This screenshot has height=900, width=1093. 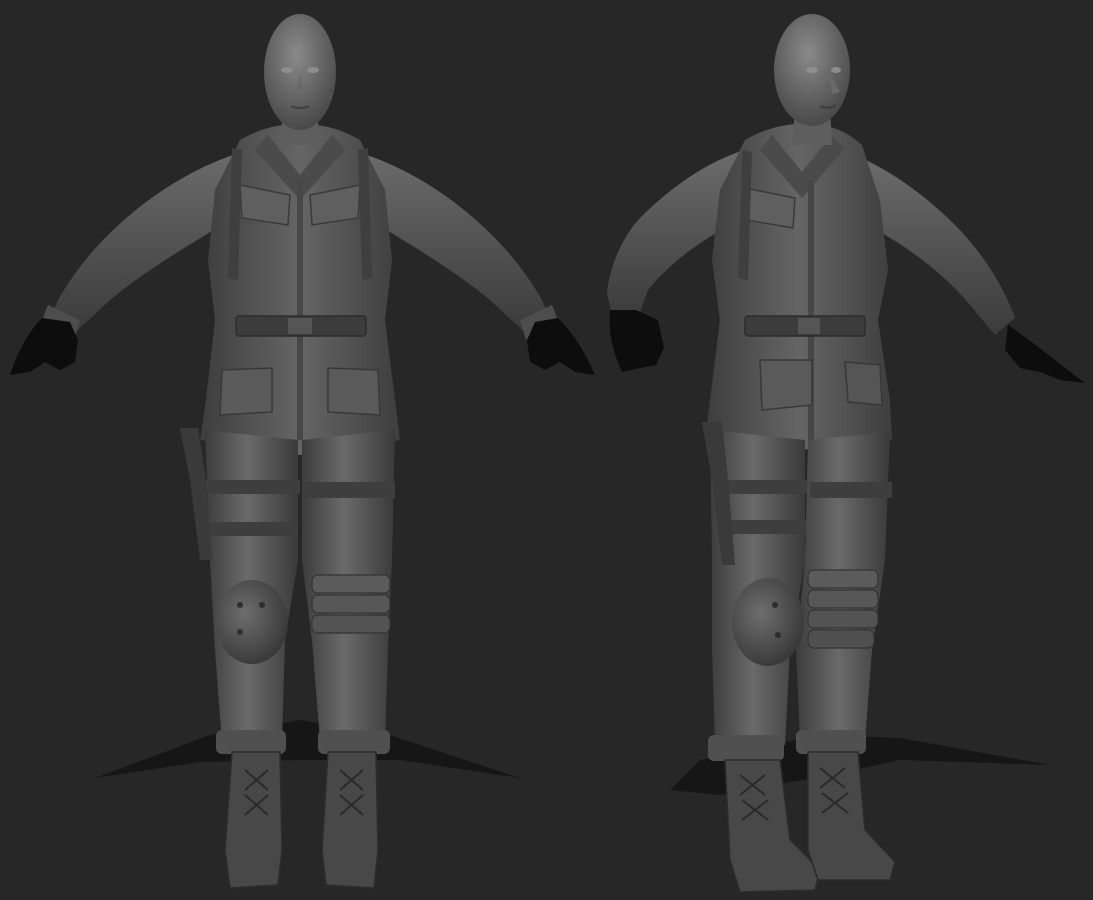 I want to click on tq-hip-pocket-right, so click(x=863, y=383).